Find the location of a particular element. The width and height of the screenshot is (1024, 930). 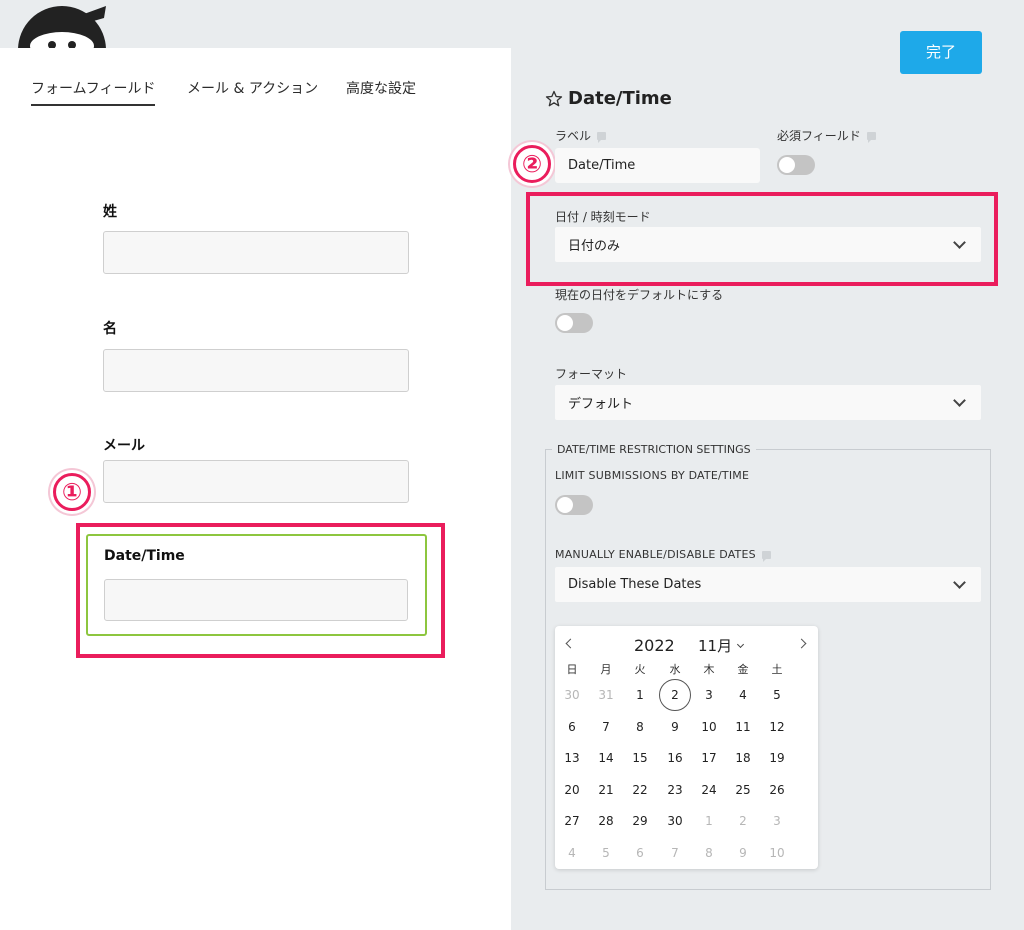

field-label-last-name: 姓 is located at coordinates (110, 212).